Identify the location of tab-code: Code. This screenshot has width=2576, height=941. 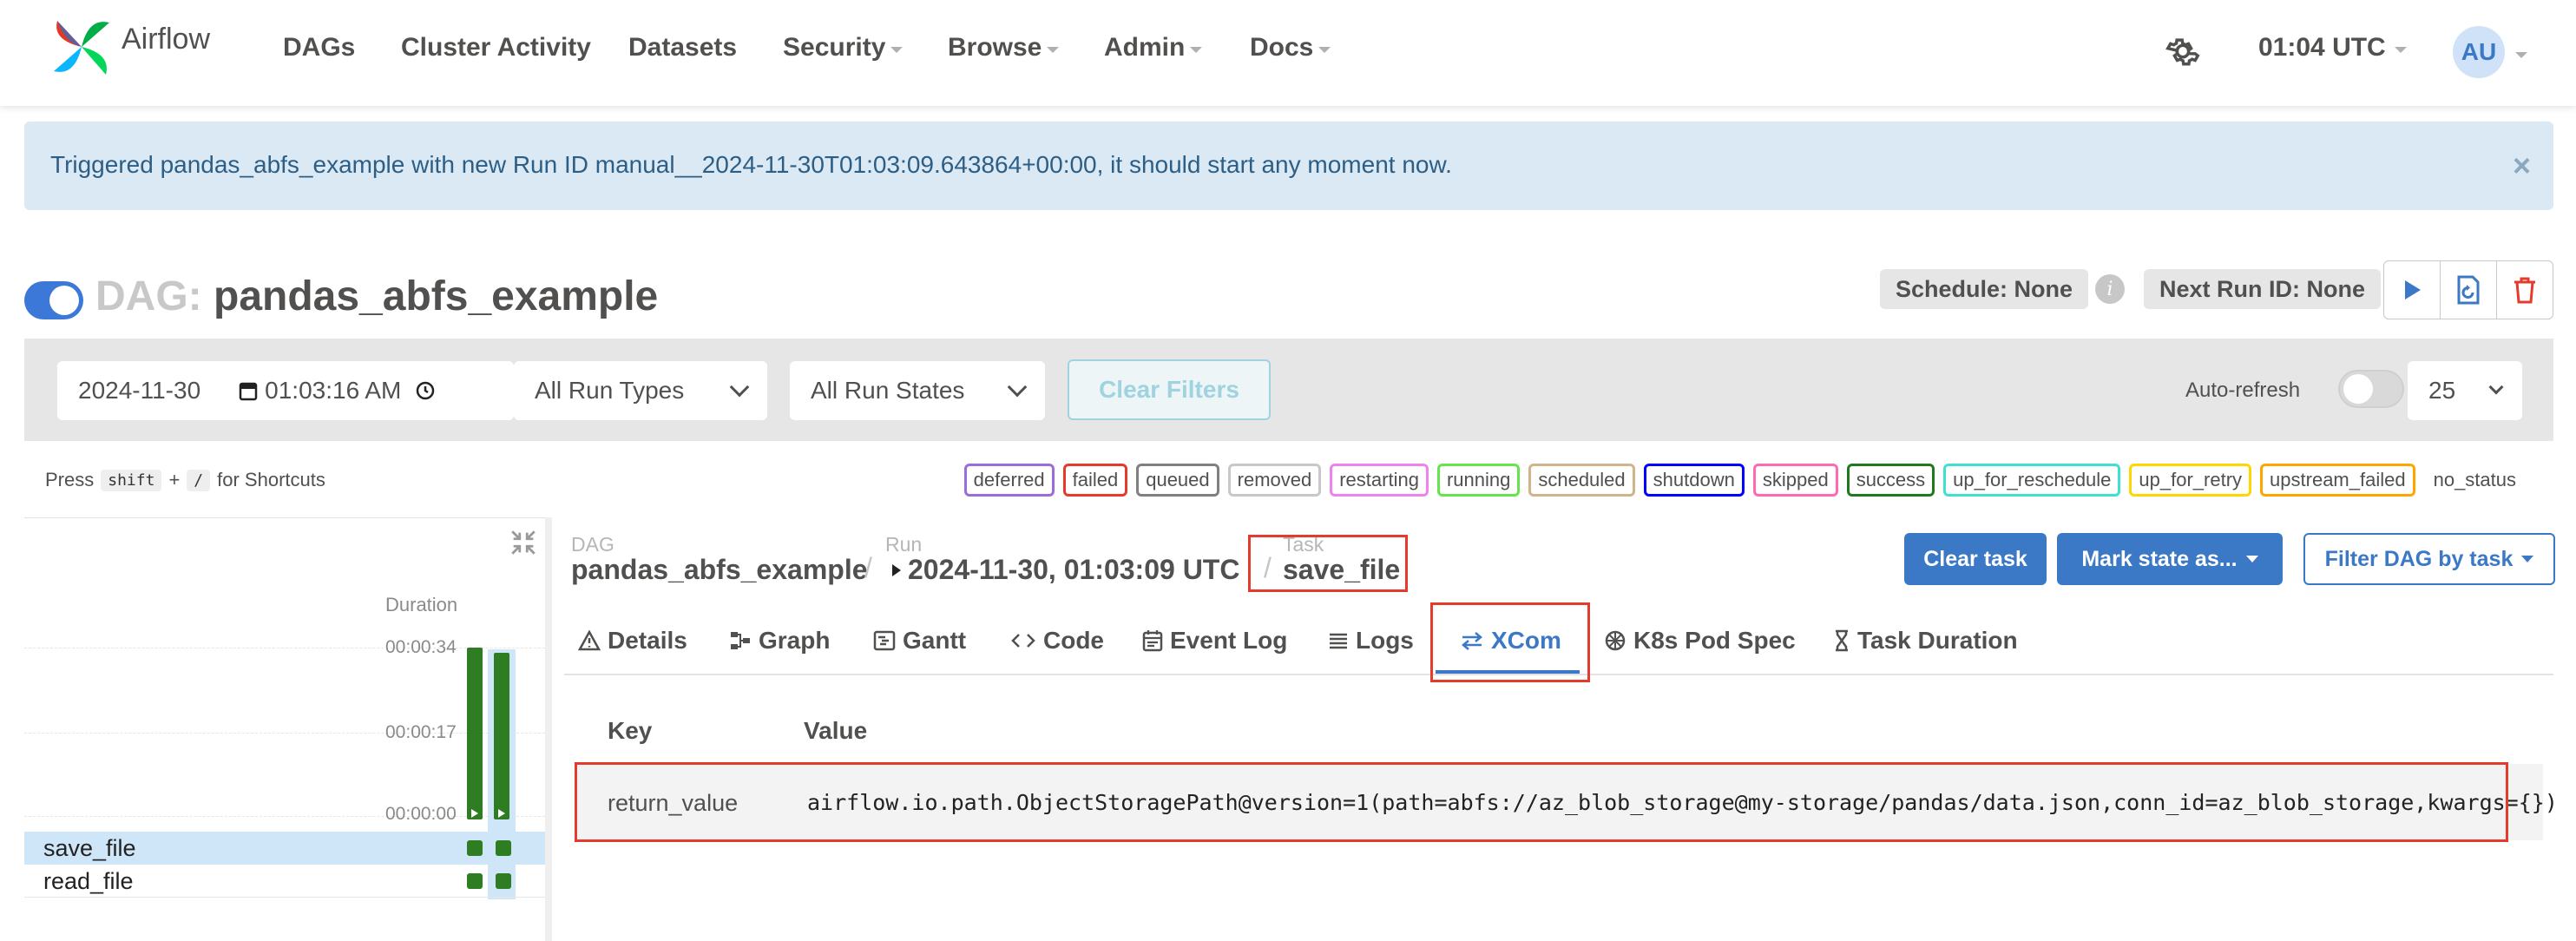
(1057, 641).